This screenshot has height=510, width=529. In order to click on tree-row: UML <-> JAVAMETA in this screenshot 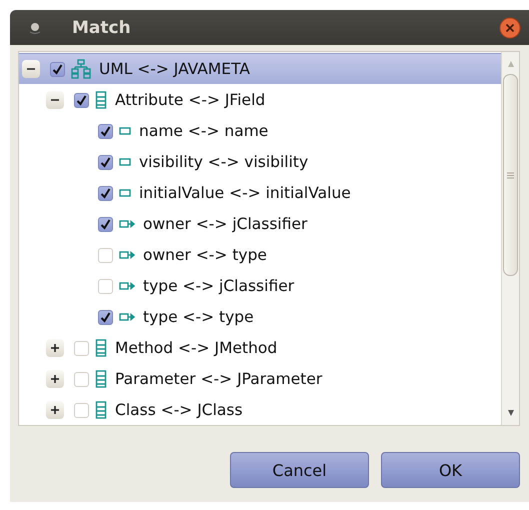, I will do `click(260, 68)`.